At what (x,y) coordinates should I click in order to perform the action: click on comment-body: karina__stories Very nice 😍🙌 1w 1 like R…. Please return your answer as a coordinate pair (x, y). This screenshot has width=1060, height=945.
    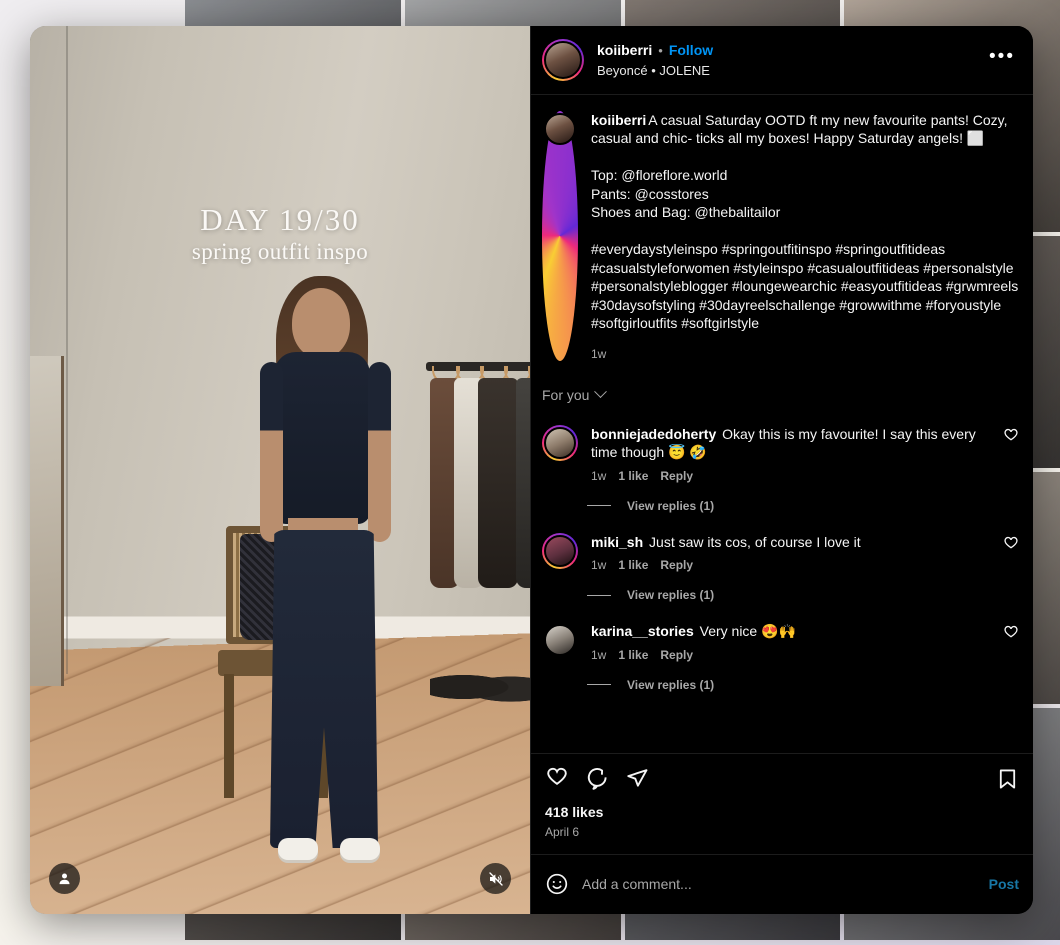
    Looking at the image, I should click on (790, 641).